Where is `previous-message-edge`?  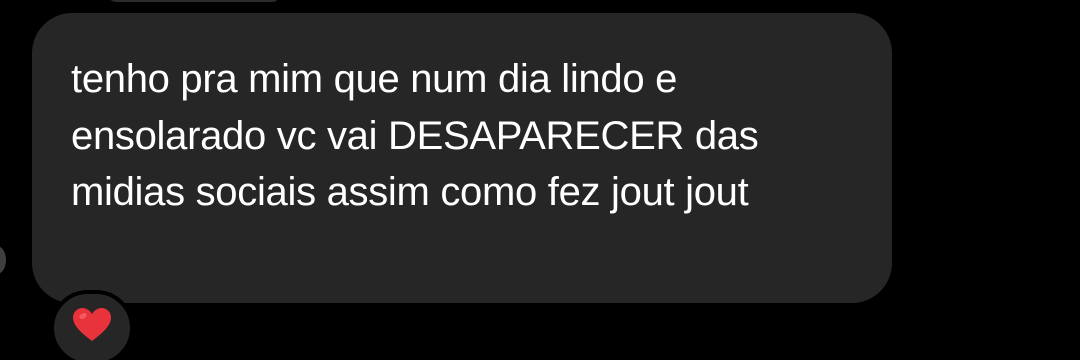
previous-message-edge is located at coordinates (194, 1).